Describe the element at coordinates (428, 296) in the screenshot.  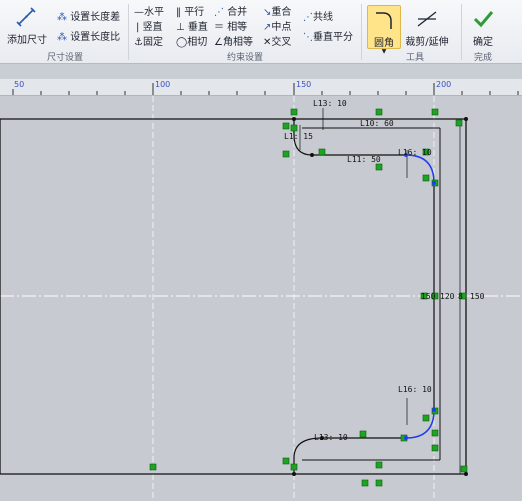
I see `dim-150a: 150` at that location.